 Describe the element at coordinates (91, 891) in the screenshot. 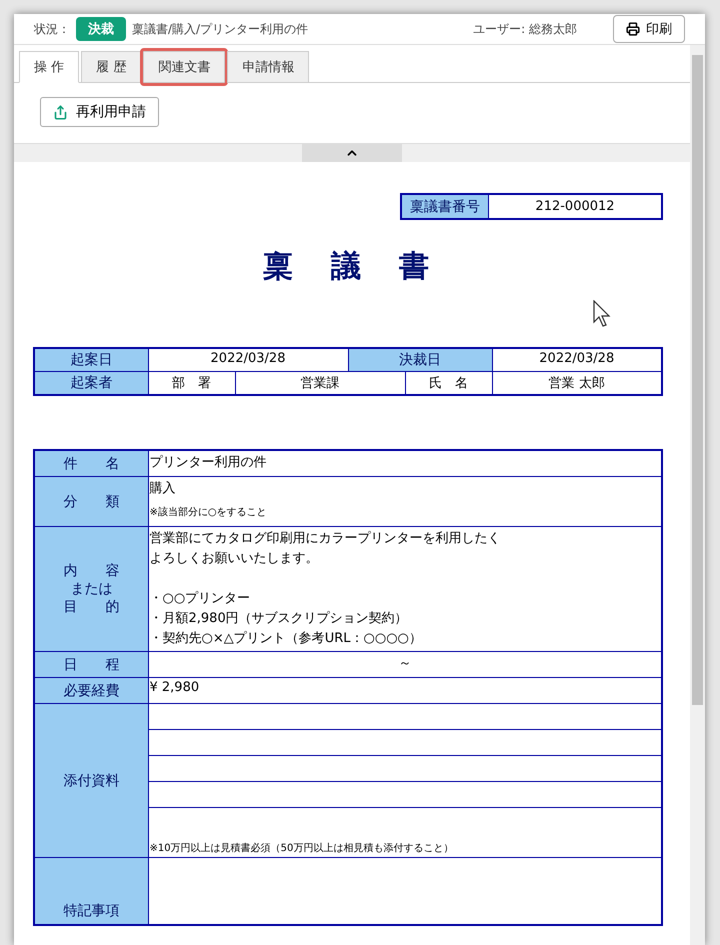

I see `row-label: 特記事項` at that location.